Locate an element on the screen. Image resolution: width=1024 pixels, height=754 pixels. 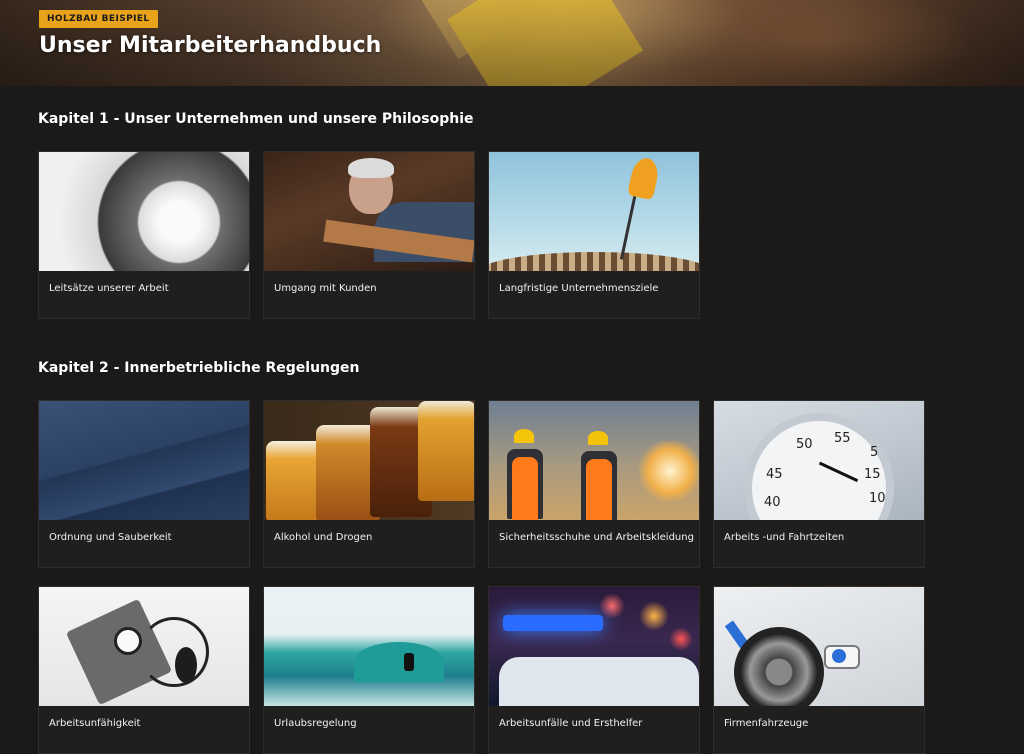
card-arbeitsunfaehigkeit: Arbeitsunfähigkeit is located at coordinates (144, 670).